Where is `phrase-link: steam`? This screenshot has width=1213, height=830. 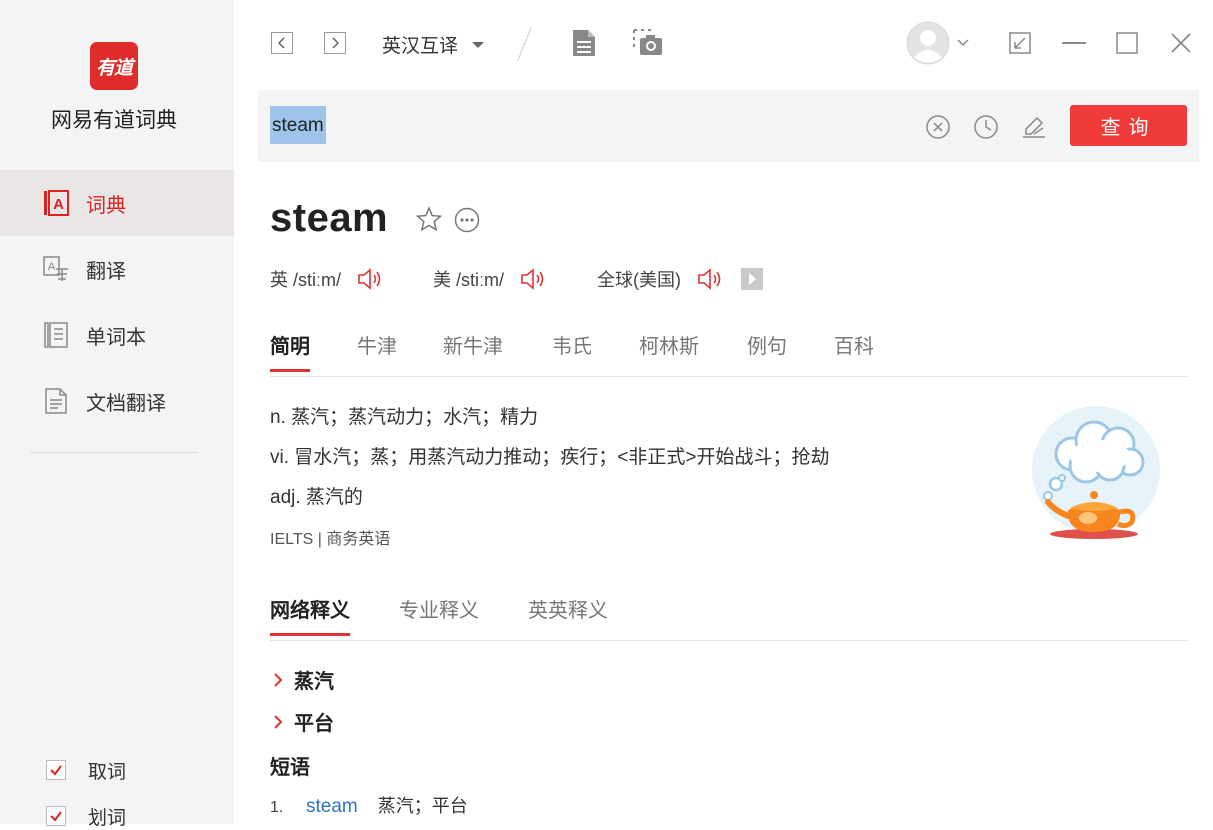
phrase-link: steam is located at coordinates (332, 807).